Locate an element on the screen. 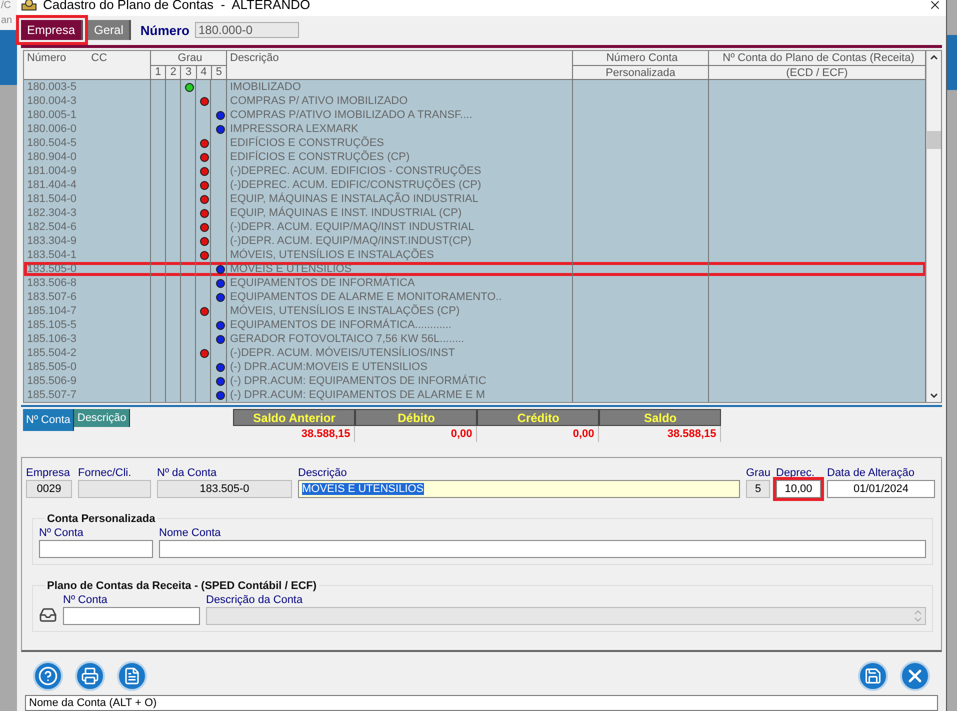 The height and width of the screenshot is (711, 957). table-cell: 181.004-9 is located at coordinates (87, 171).